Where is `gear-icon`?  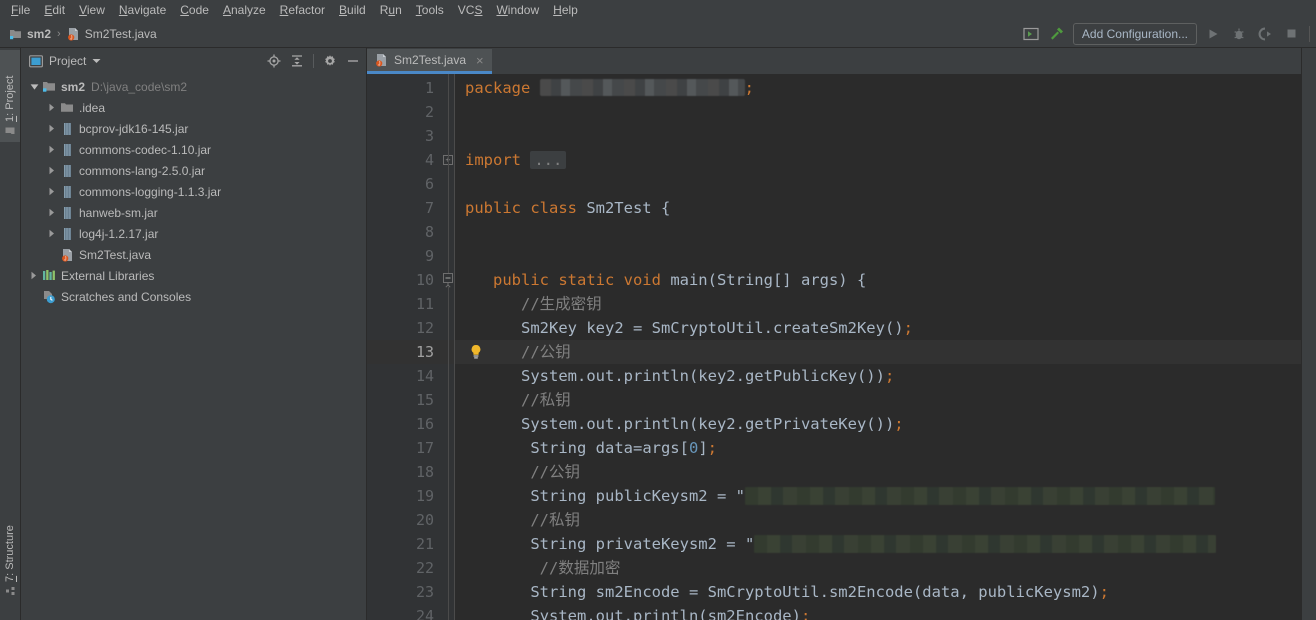 gear-icon is located at coordinates (330, 61).